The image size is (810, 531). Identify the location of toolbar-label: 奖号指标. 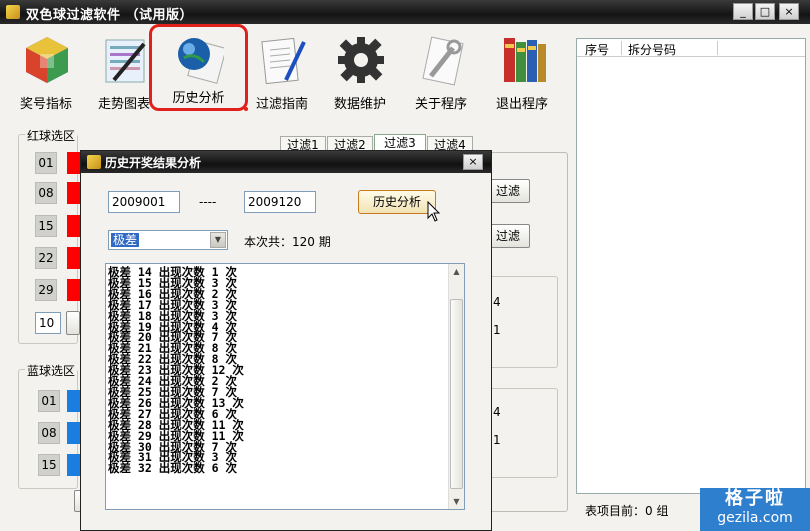
(45, 104).